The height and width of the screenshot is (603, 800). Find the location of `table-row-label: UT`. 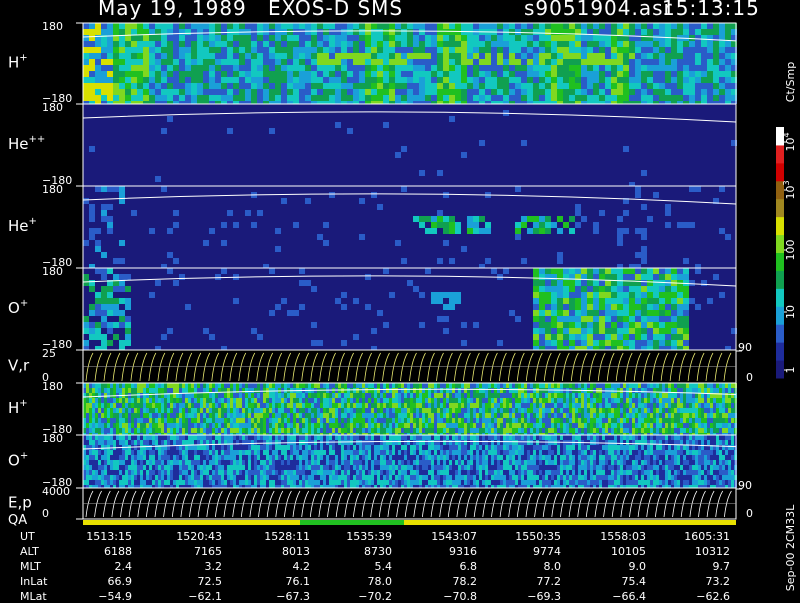

table-row-label: UT is located at coordinates (27, 536).